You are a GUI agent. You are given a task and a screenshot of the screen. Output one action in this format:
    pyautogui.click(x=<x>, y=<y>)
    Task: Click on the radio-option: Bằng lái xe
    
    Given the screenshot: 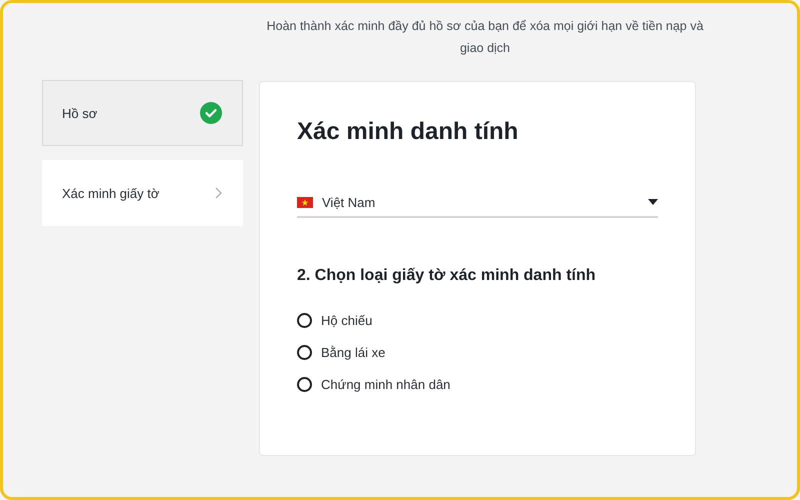 What is the action you would take?
    pyautogui.click(x=341, y=352)
    